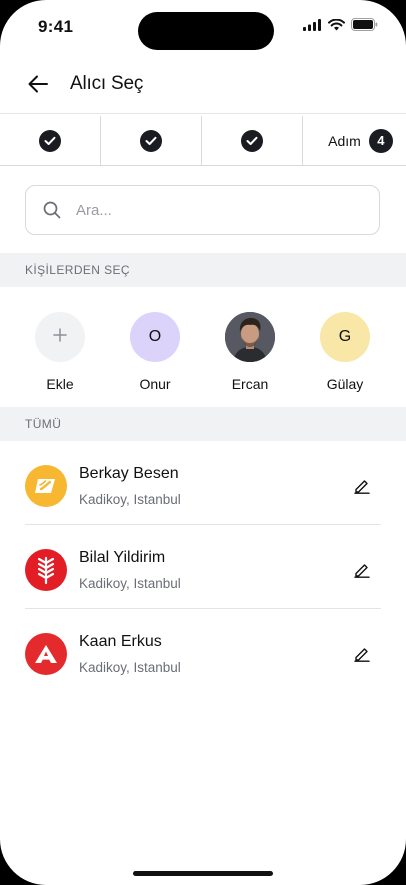 This screenshot has height=885, width=406. I want to click on status-icons, so click(340, 27).